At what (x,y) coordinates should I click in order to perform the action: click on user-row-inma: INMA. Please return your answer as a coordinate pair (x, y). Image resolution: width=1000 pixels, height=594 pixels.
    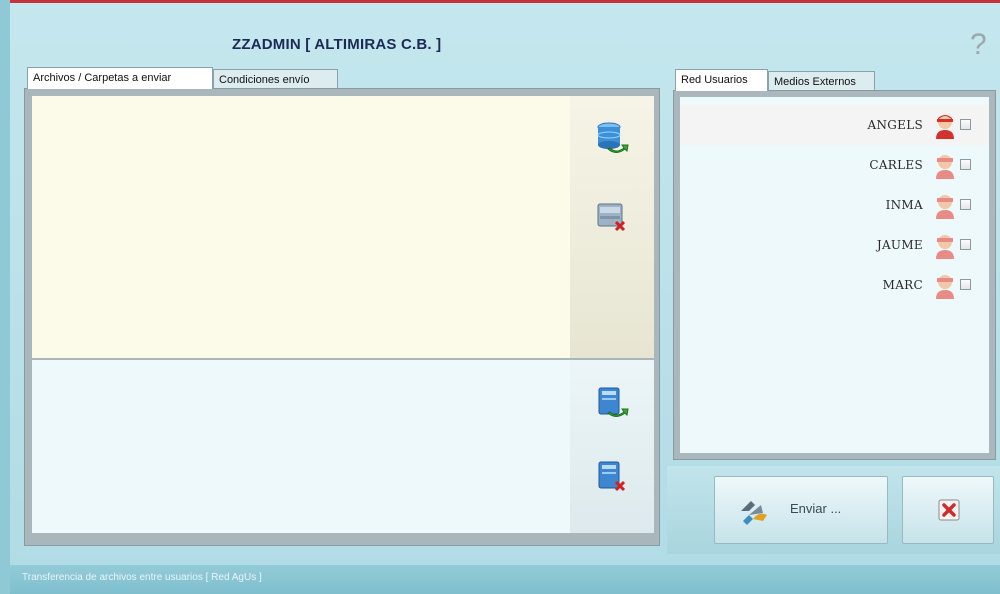
    Looking at the image, I should click on (834, 205).